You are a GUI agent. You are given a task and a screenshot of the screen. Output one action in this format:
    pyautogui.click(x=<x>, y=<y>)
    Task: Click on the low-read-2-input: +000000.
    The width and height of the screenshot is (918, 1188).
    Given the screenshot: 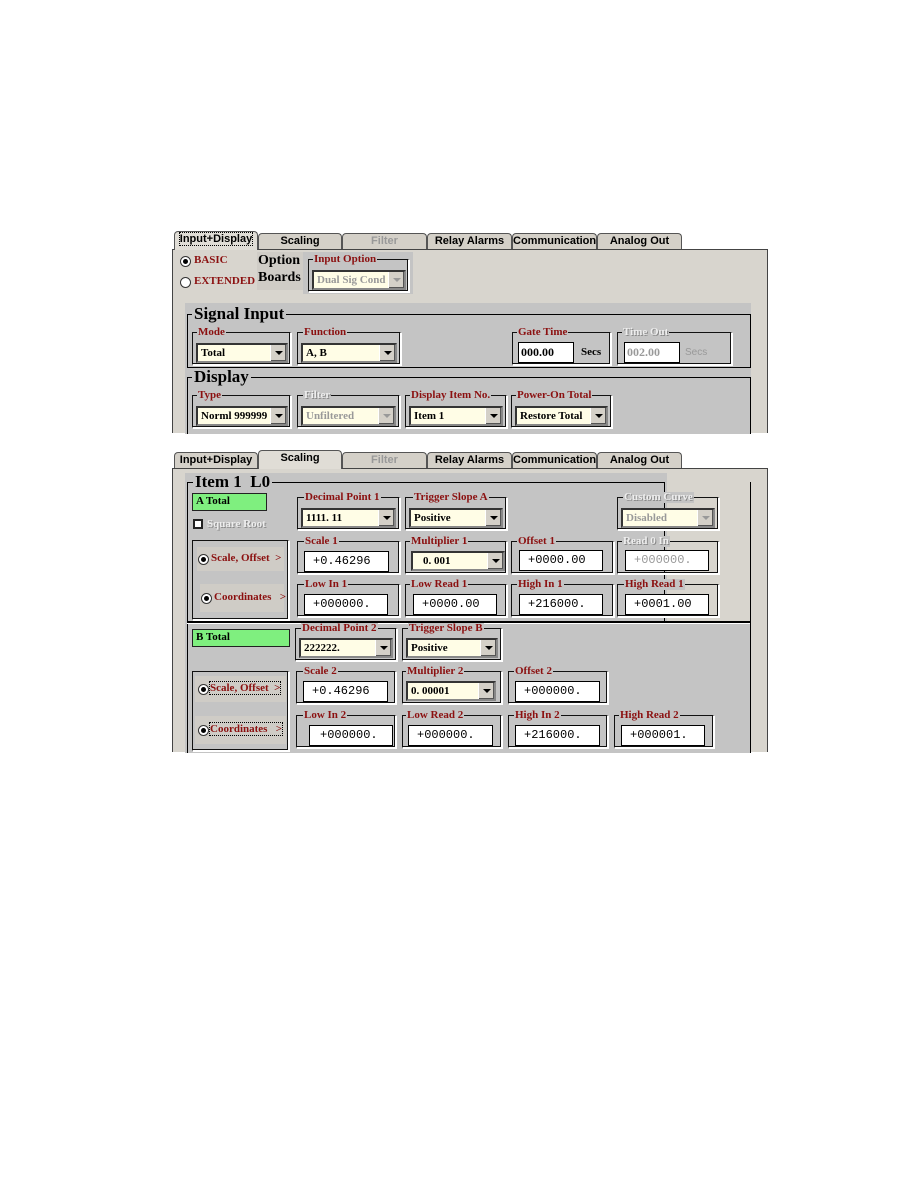 What is the action you would take?
    pyautogui.click(x=450, y=735)
    